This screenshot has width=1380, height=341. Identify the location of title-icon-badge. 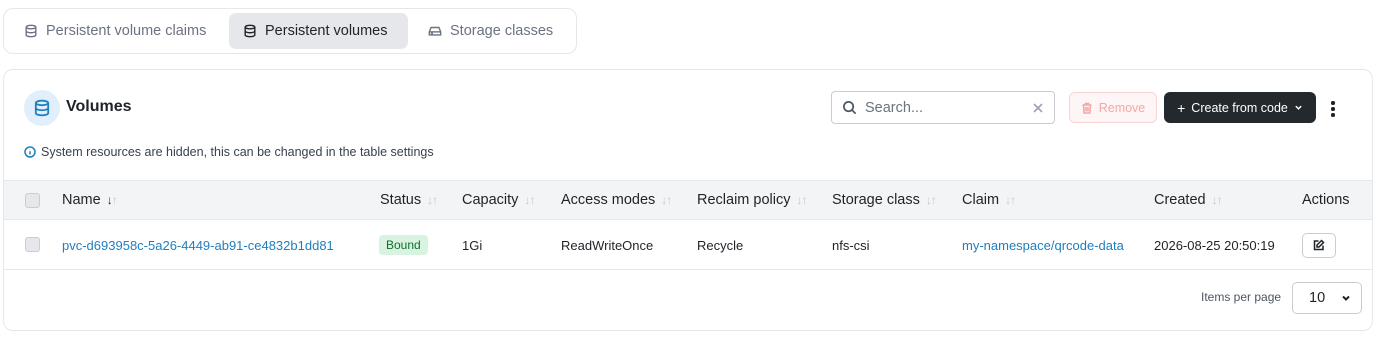
(42, 108).